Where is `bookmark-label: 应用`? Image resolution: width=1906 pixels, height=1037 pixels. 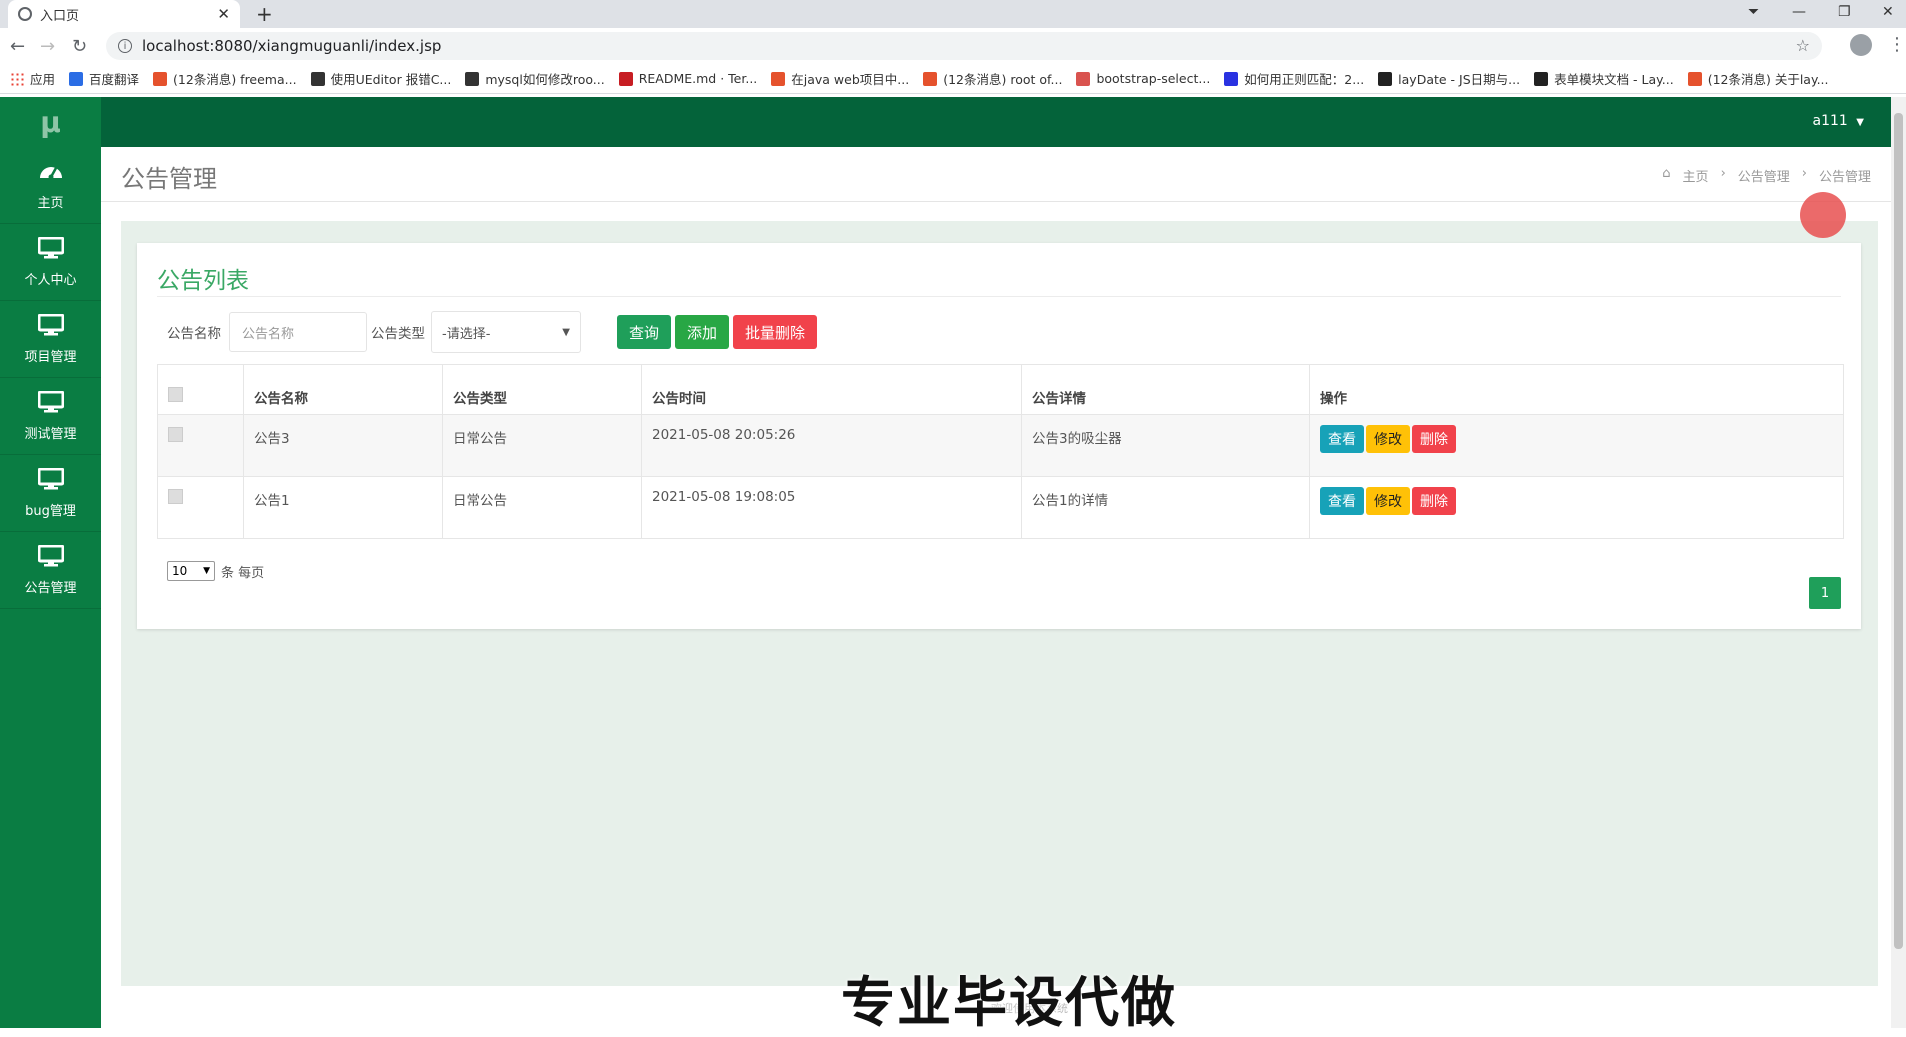
bookmark-label: 应用 is located at coordinates (43, 79).